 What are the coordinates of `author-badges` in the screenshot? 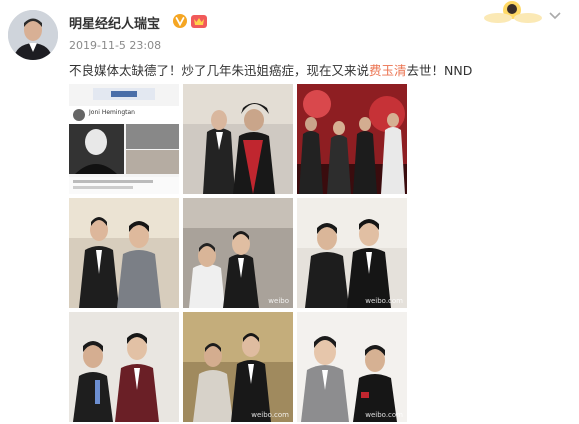 It's located at (190, 21).